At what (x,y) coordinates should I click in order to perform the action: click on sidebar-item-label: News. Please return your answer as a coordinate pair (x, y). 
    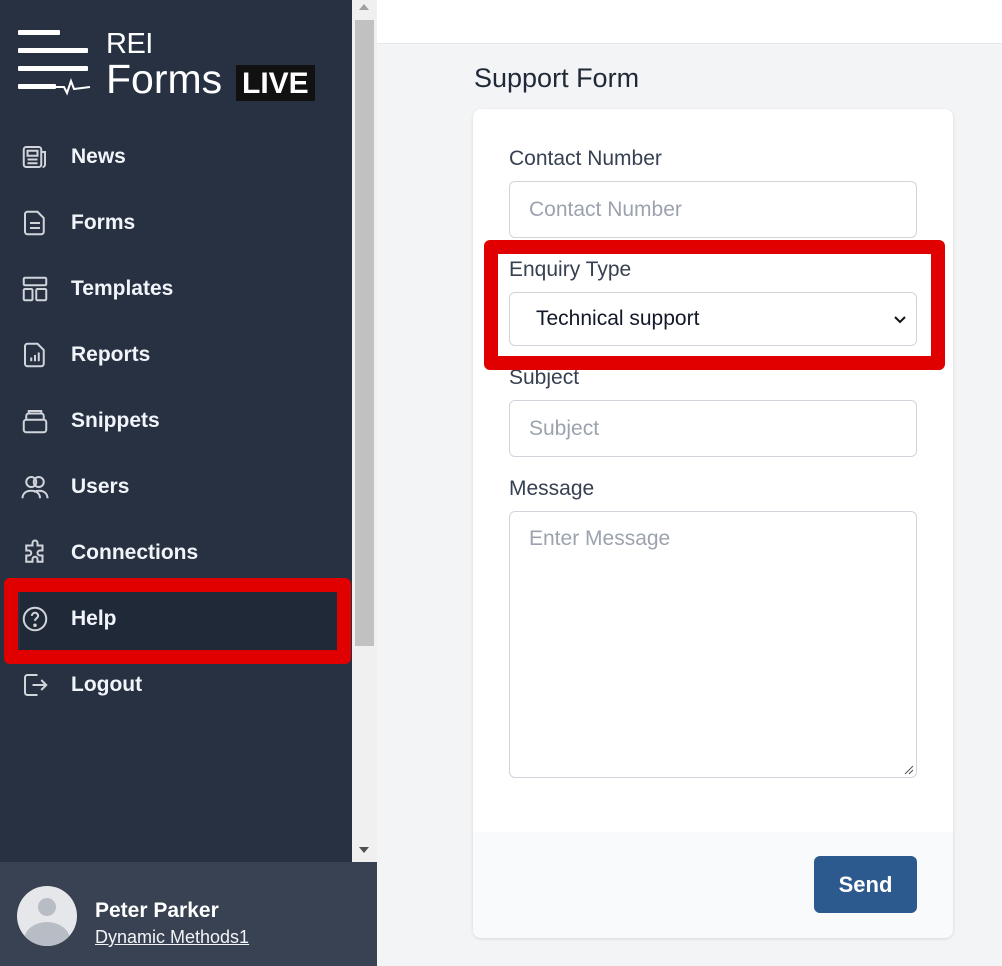
    Looking at the image, I should click on (98, 156).